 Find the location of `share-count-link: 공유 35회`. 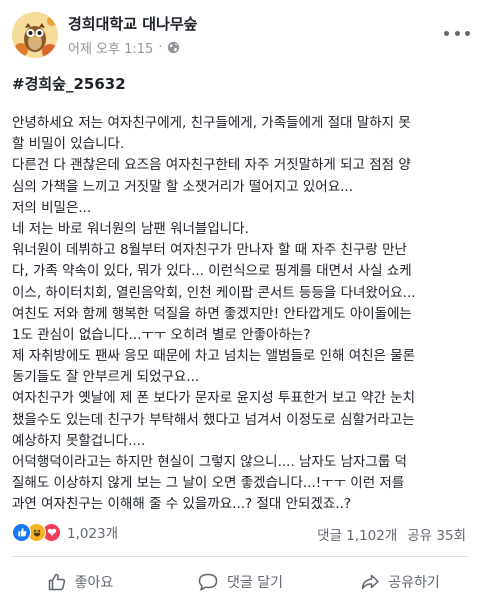

share-count-link: 공유 35회 is located at coordinates (436, 536).